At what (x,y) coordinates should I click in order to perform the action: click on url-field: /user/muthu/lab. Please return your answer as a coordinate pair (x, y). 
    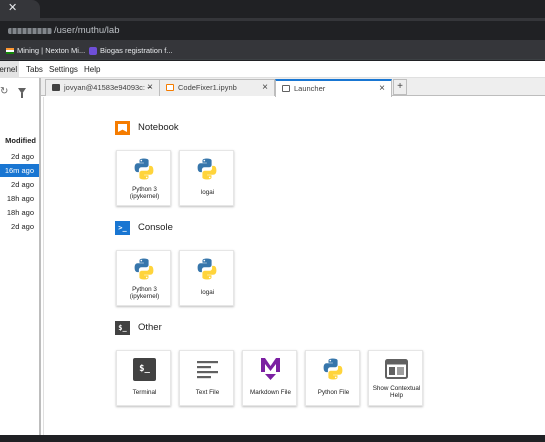
    Looking at the image, I should click on (272, 30).